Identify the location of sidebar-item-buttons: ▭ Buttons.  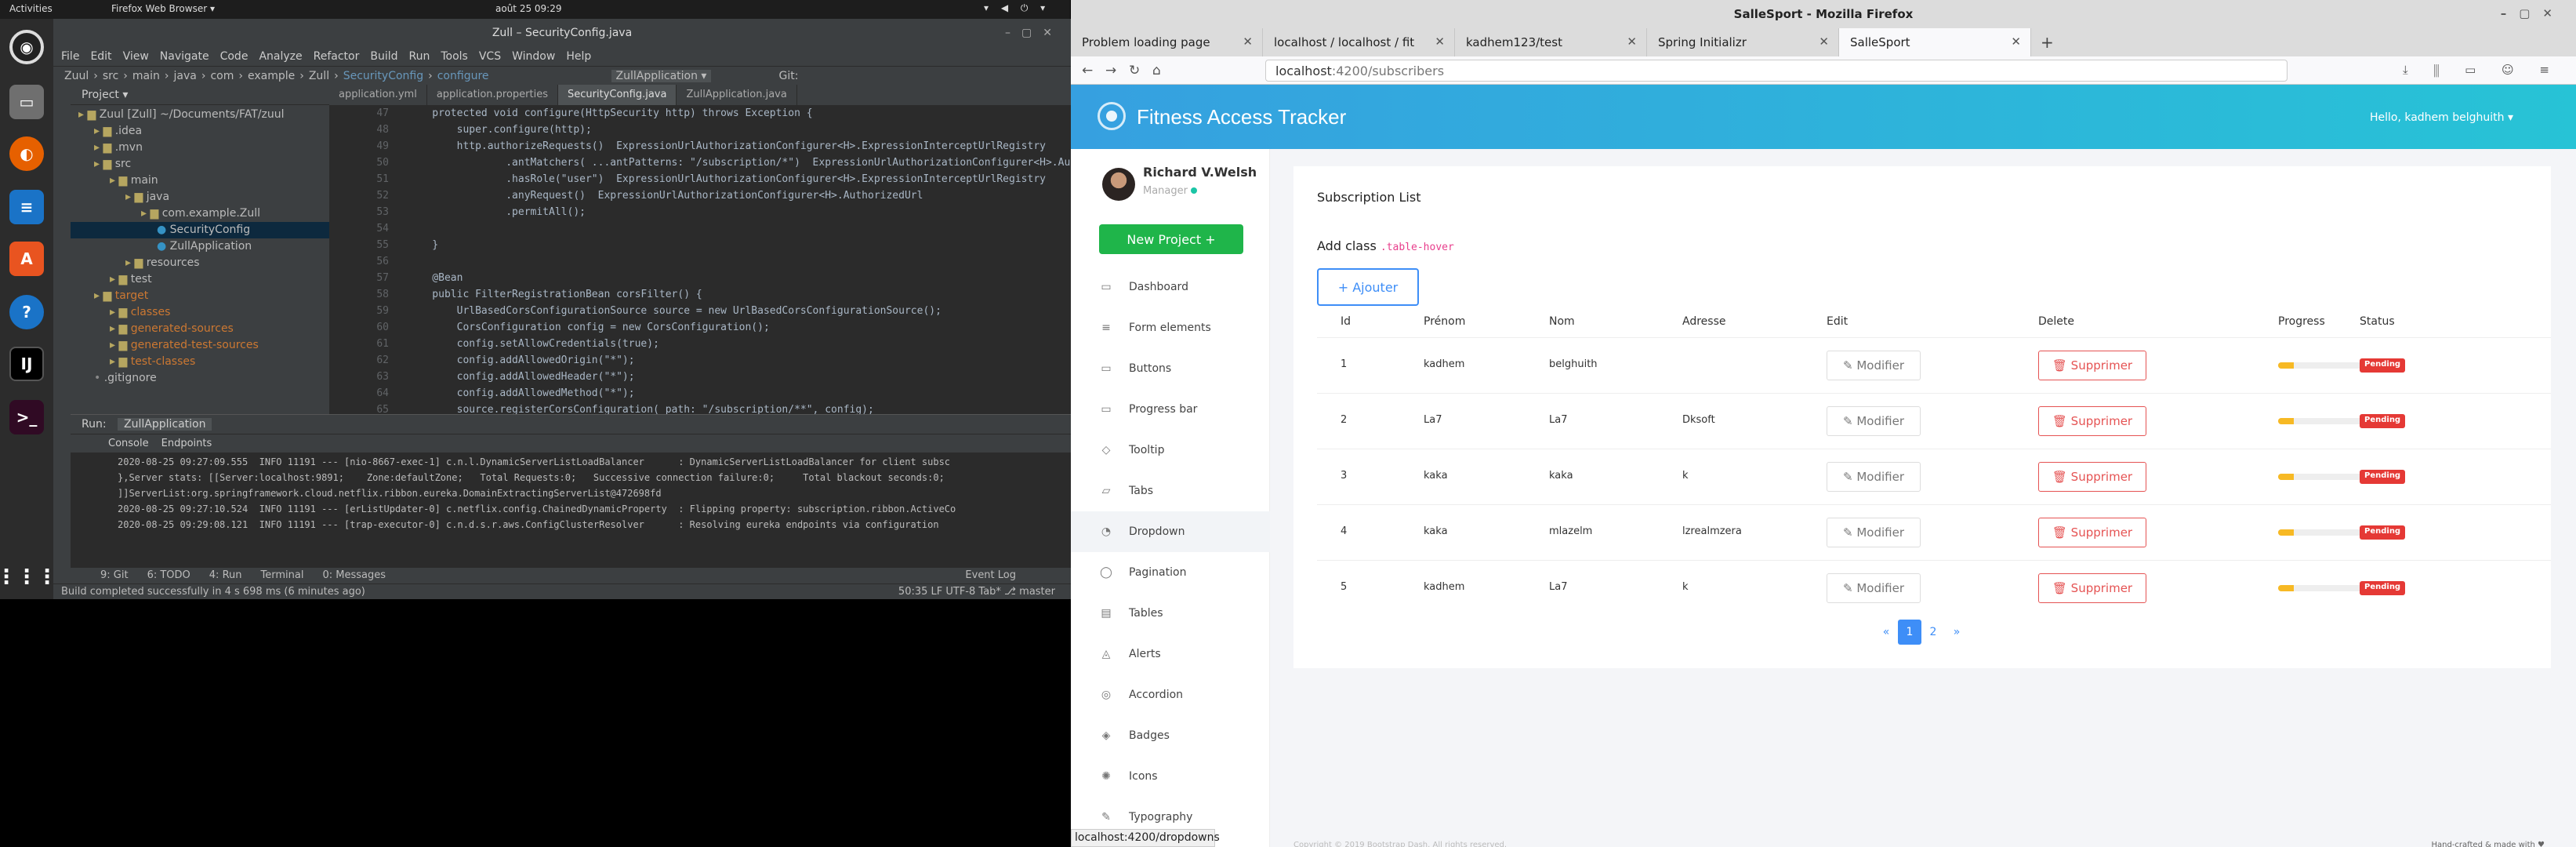
(1171, 368).